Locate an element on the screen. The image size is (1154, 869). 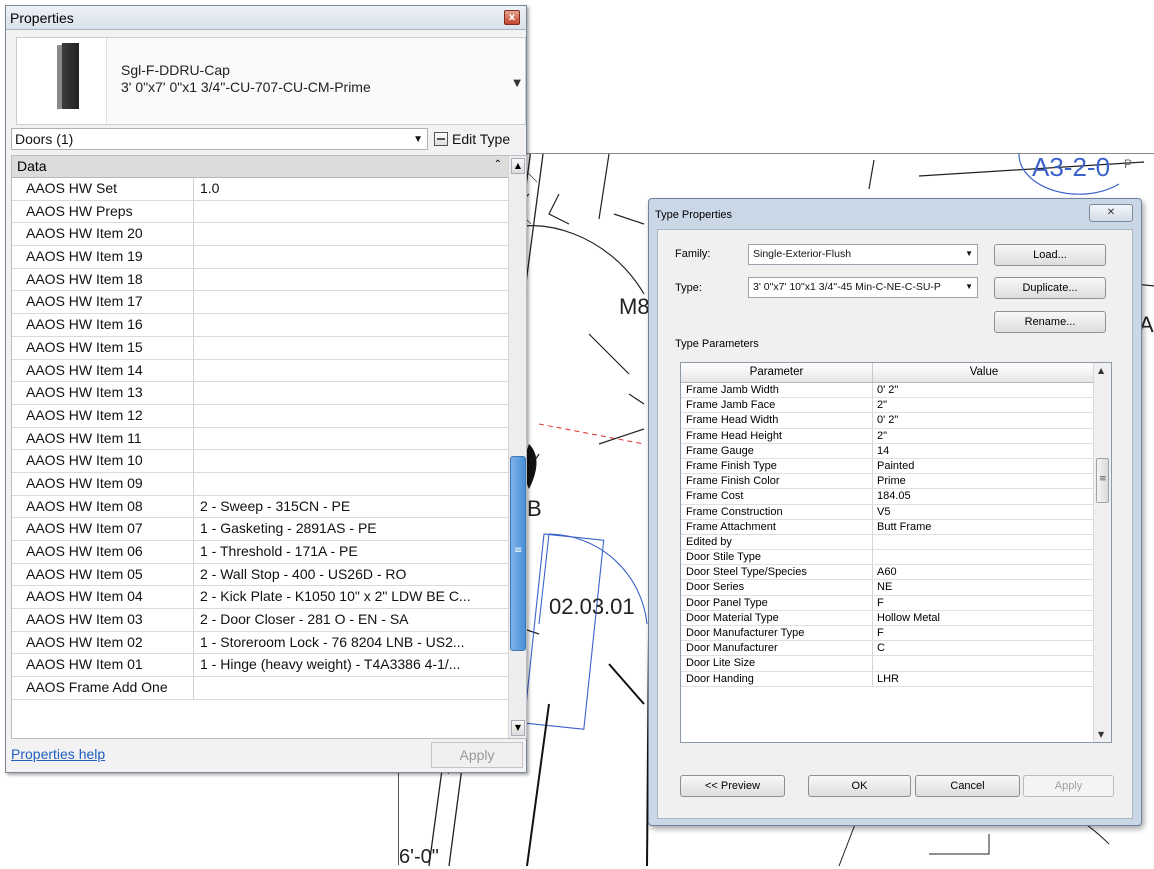
property-row: AAOS HW Item 11 is located at coordinates (260, 439).